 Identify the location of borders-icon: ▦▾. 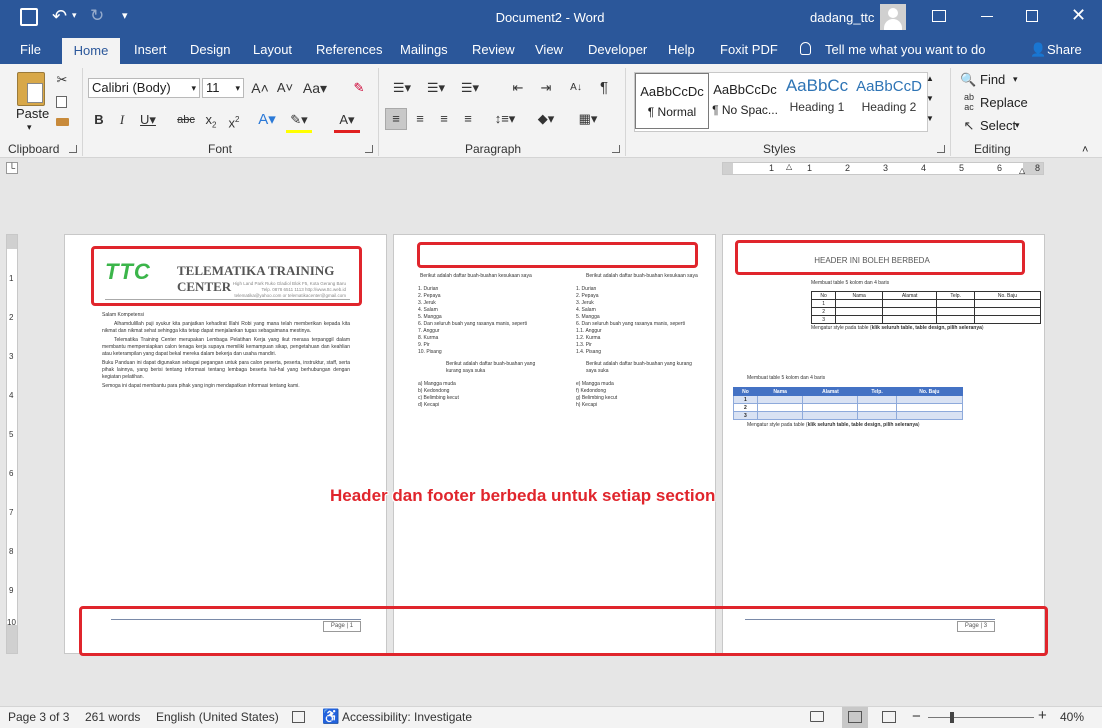
(588, 119).